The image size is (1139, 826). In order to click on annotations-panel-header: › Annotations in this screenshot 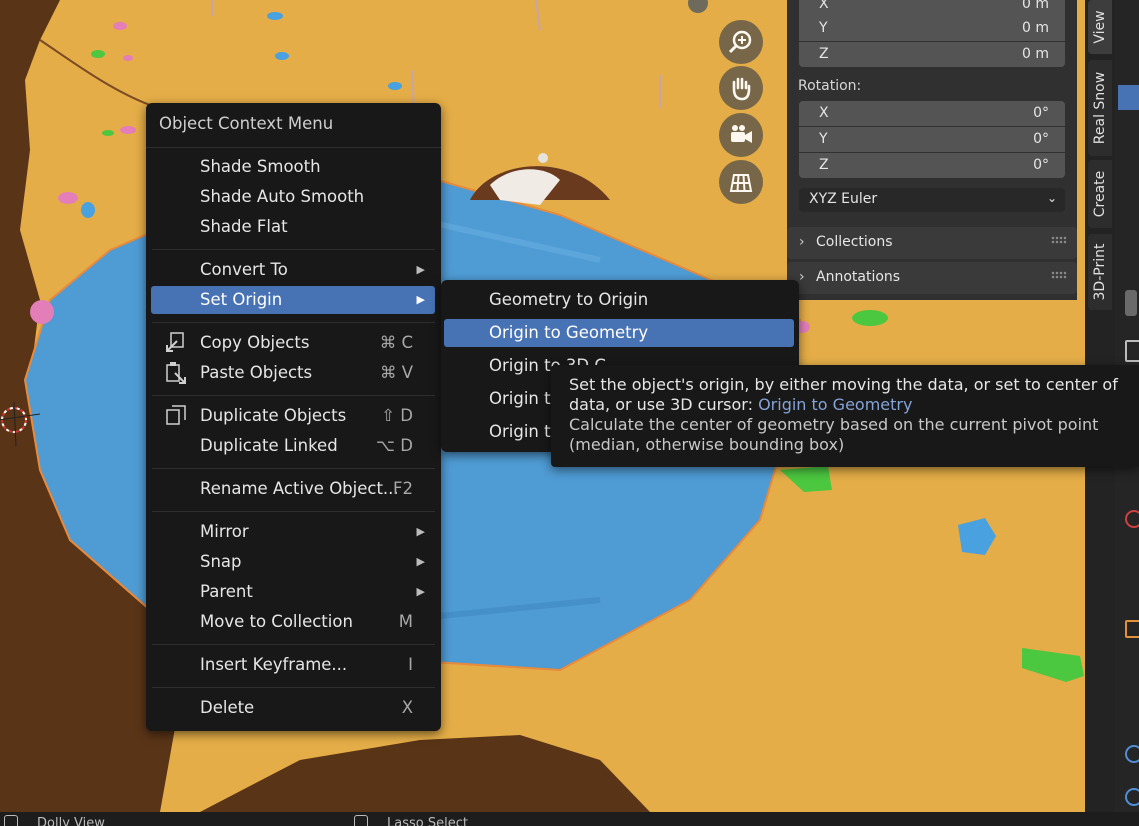, I will do `click(932, 278)`.